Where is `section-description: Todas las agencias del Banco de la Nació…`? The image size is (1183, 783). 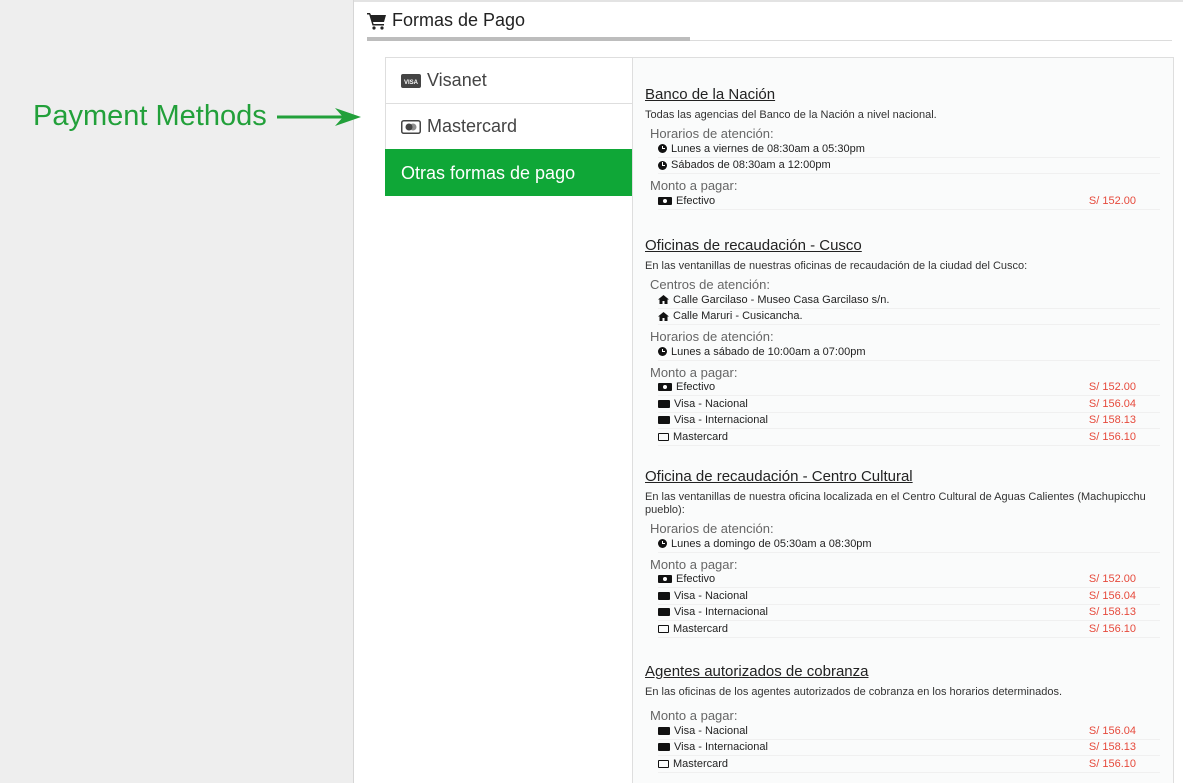 section-description: Todas las agencias del Banco de la Nació… is located at coordinates (791, 115).